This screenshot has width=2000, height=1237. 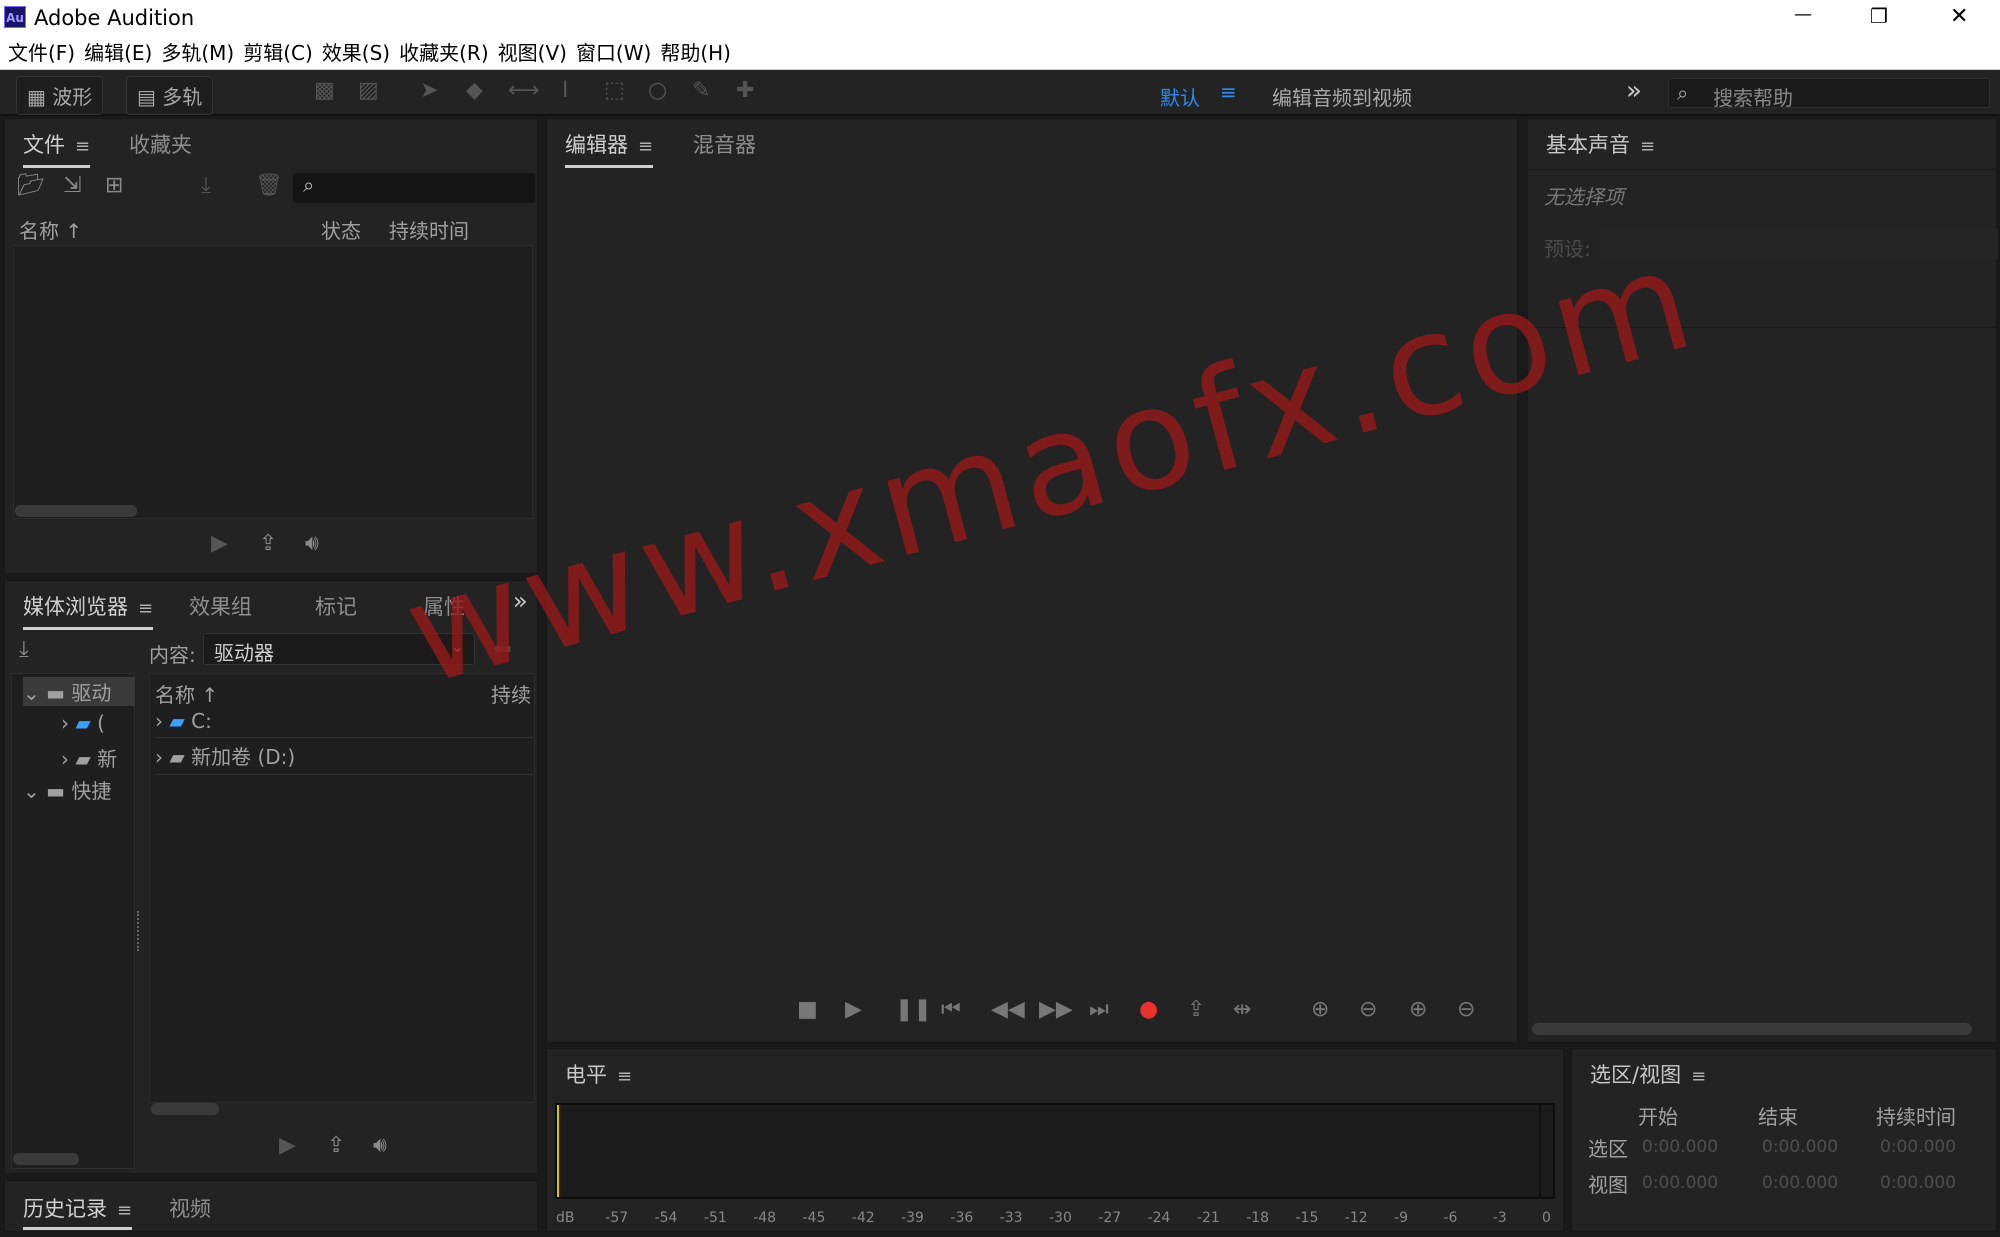 What do you see at coordinates (78, 1211) in the screenshot?
I see `tab-history: 历史记录 ≡` at bounding box center [78, 1211].